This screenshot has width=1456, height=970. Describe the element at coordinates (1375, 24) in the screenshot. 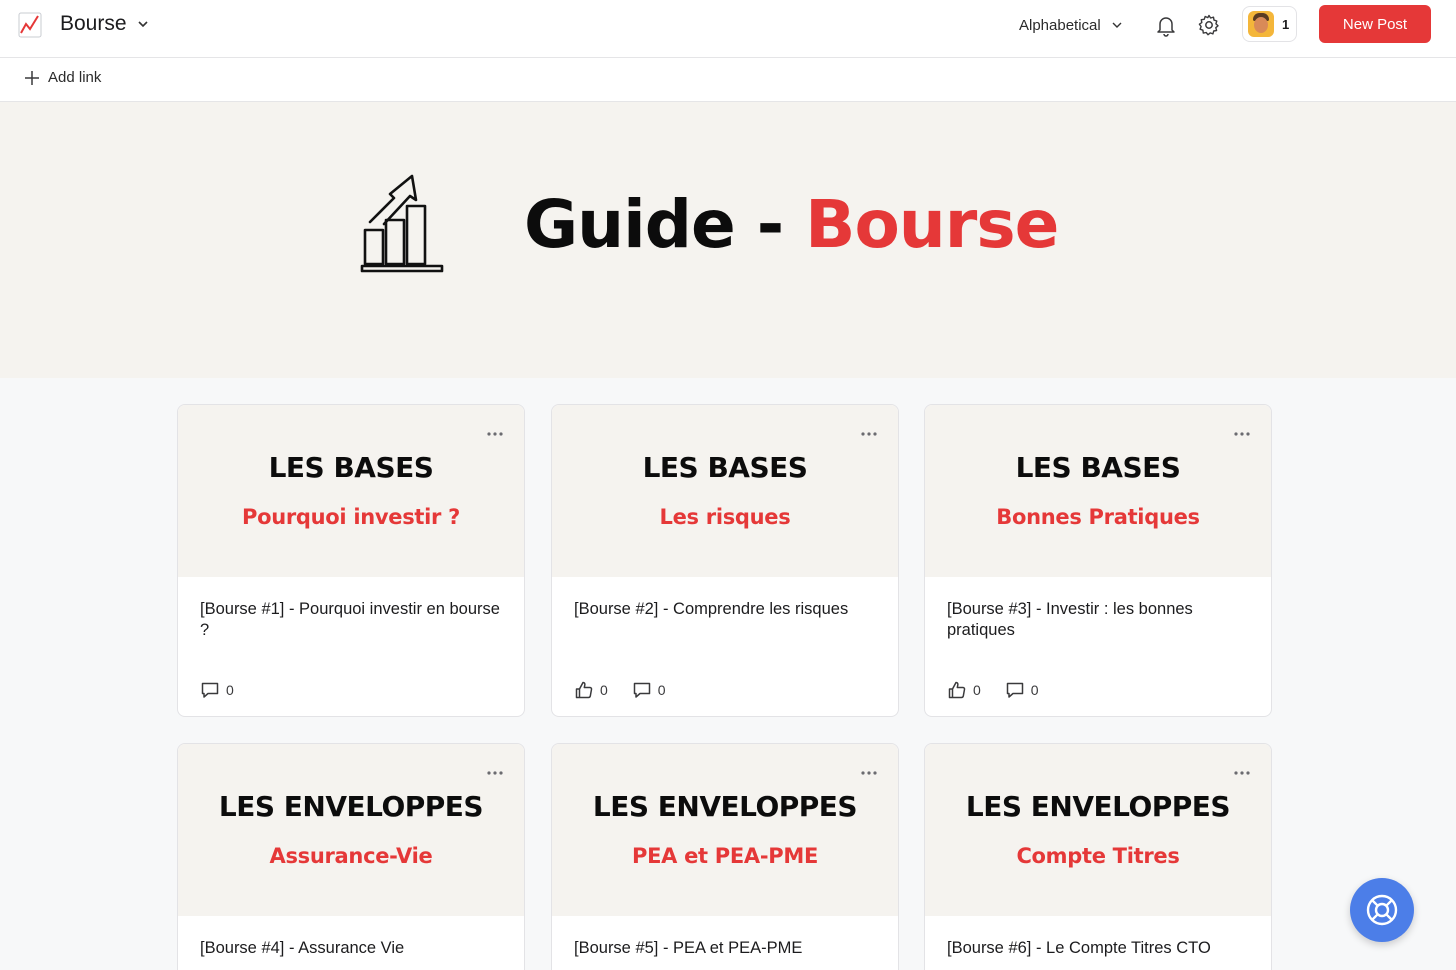

I see `new-post-button: New Post` at that location.